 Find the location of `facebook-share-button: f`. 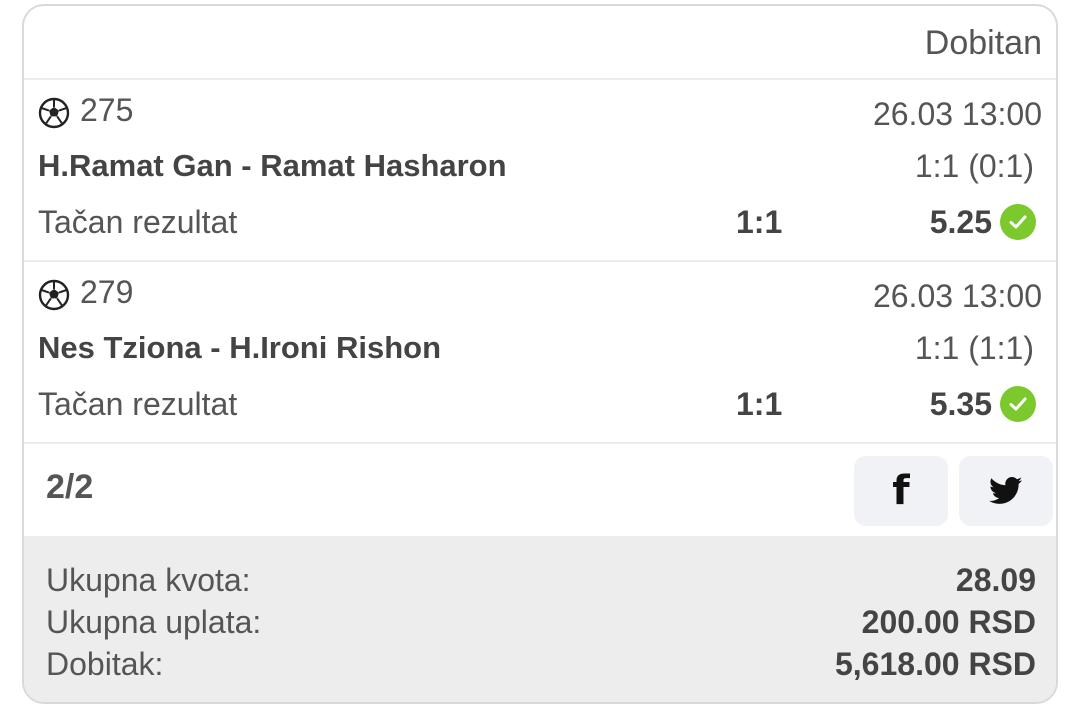

facebook-share-button: f is located at coordinates (901, 491).